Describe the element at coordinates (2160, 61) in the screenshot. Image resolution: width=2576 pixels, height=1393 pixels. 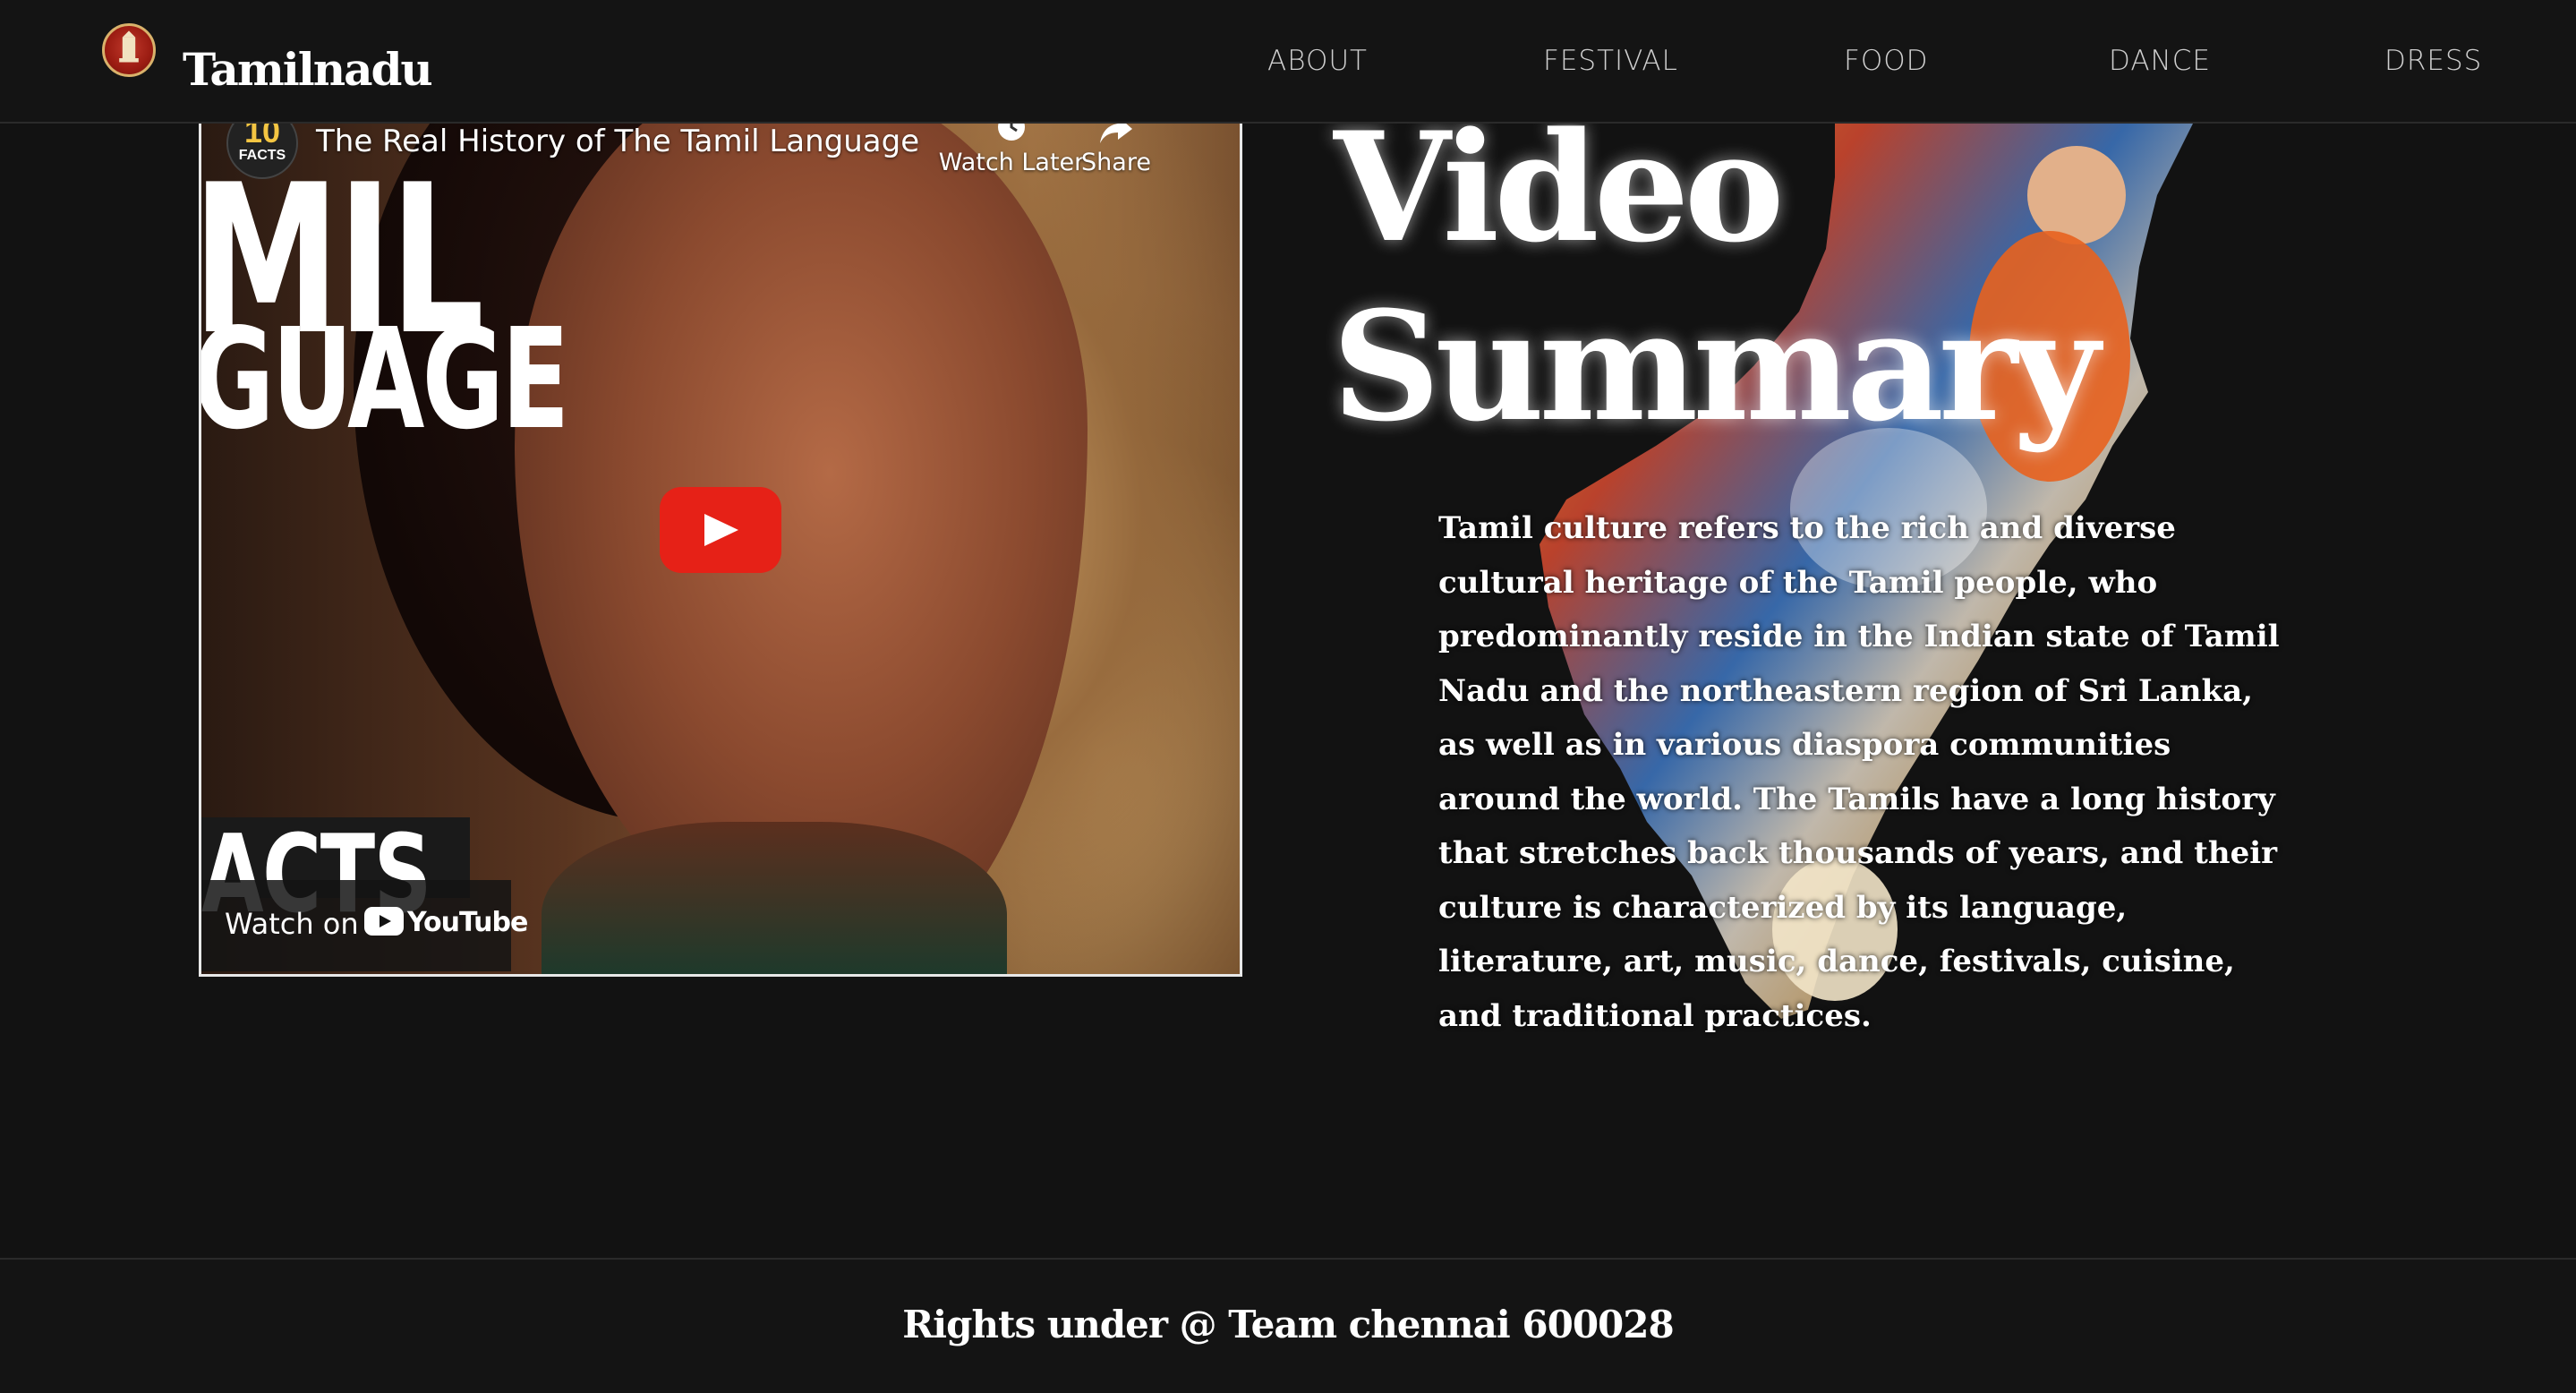
I see `nav-link-dance: DANCE` at that location.